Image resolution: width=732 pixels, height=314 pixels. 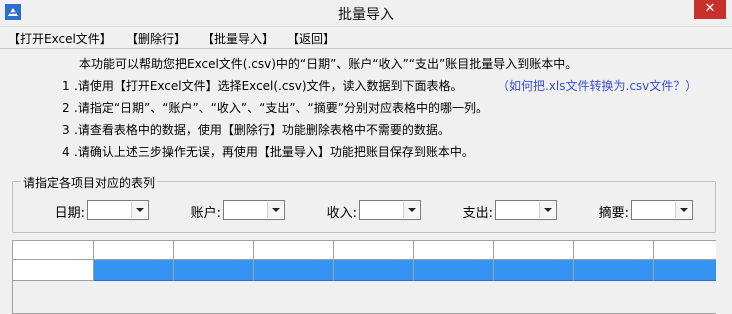 I want to click on account-column-select, so click(x=254, y=210).